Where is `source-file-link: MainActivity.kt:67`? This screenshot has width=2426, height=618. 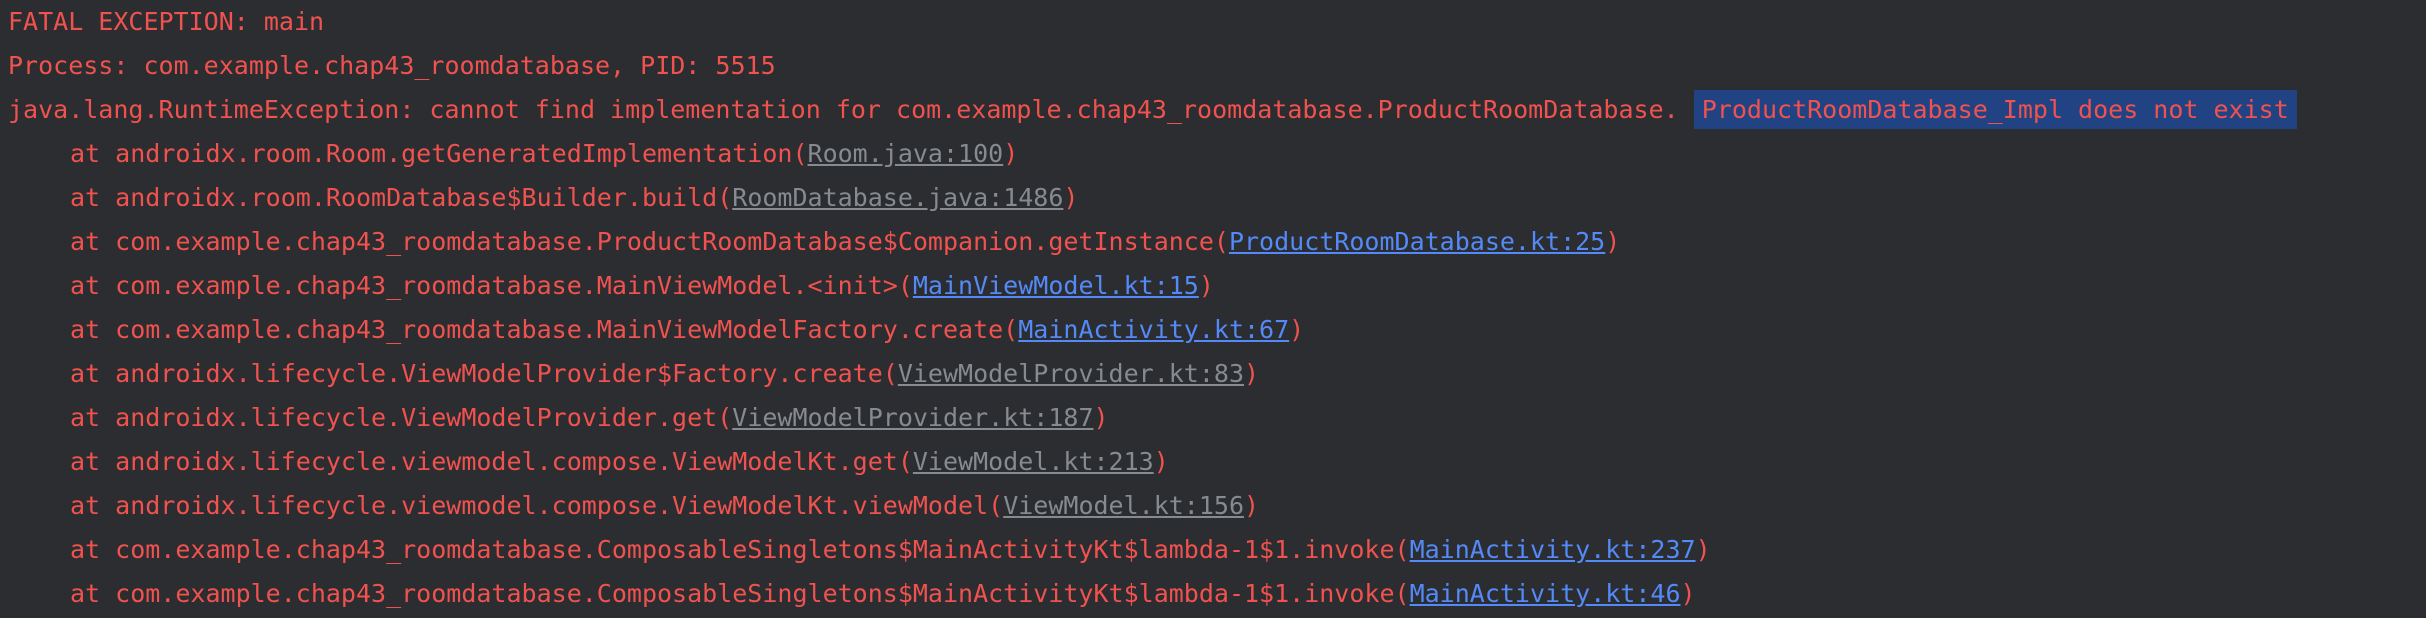
source-file-link: MainActivity.kt:67 is located at coordinates (1153, 329).